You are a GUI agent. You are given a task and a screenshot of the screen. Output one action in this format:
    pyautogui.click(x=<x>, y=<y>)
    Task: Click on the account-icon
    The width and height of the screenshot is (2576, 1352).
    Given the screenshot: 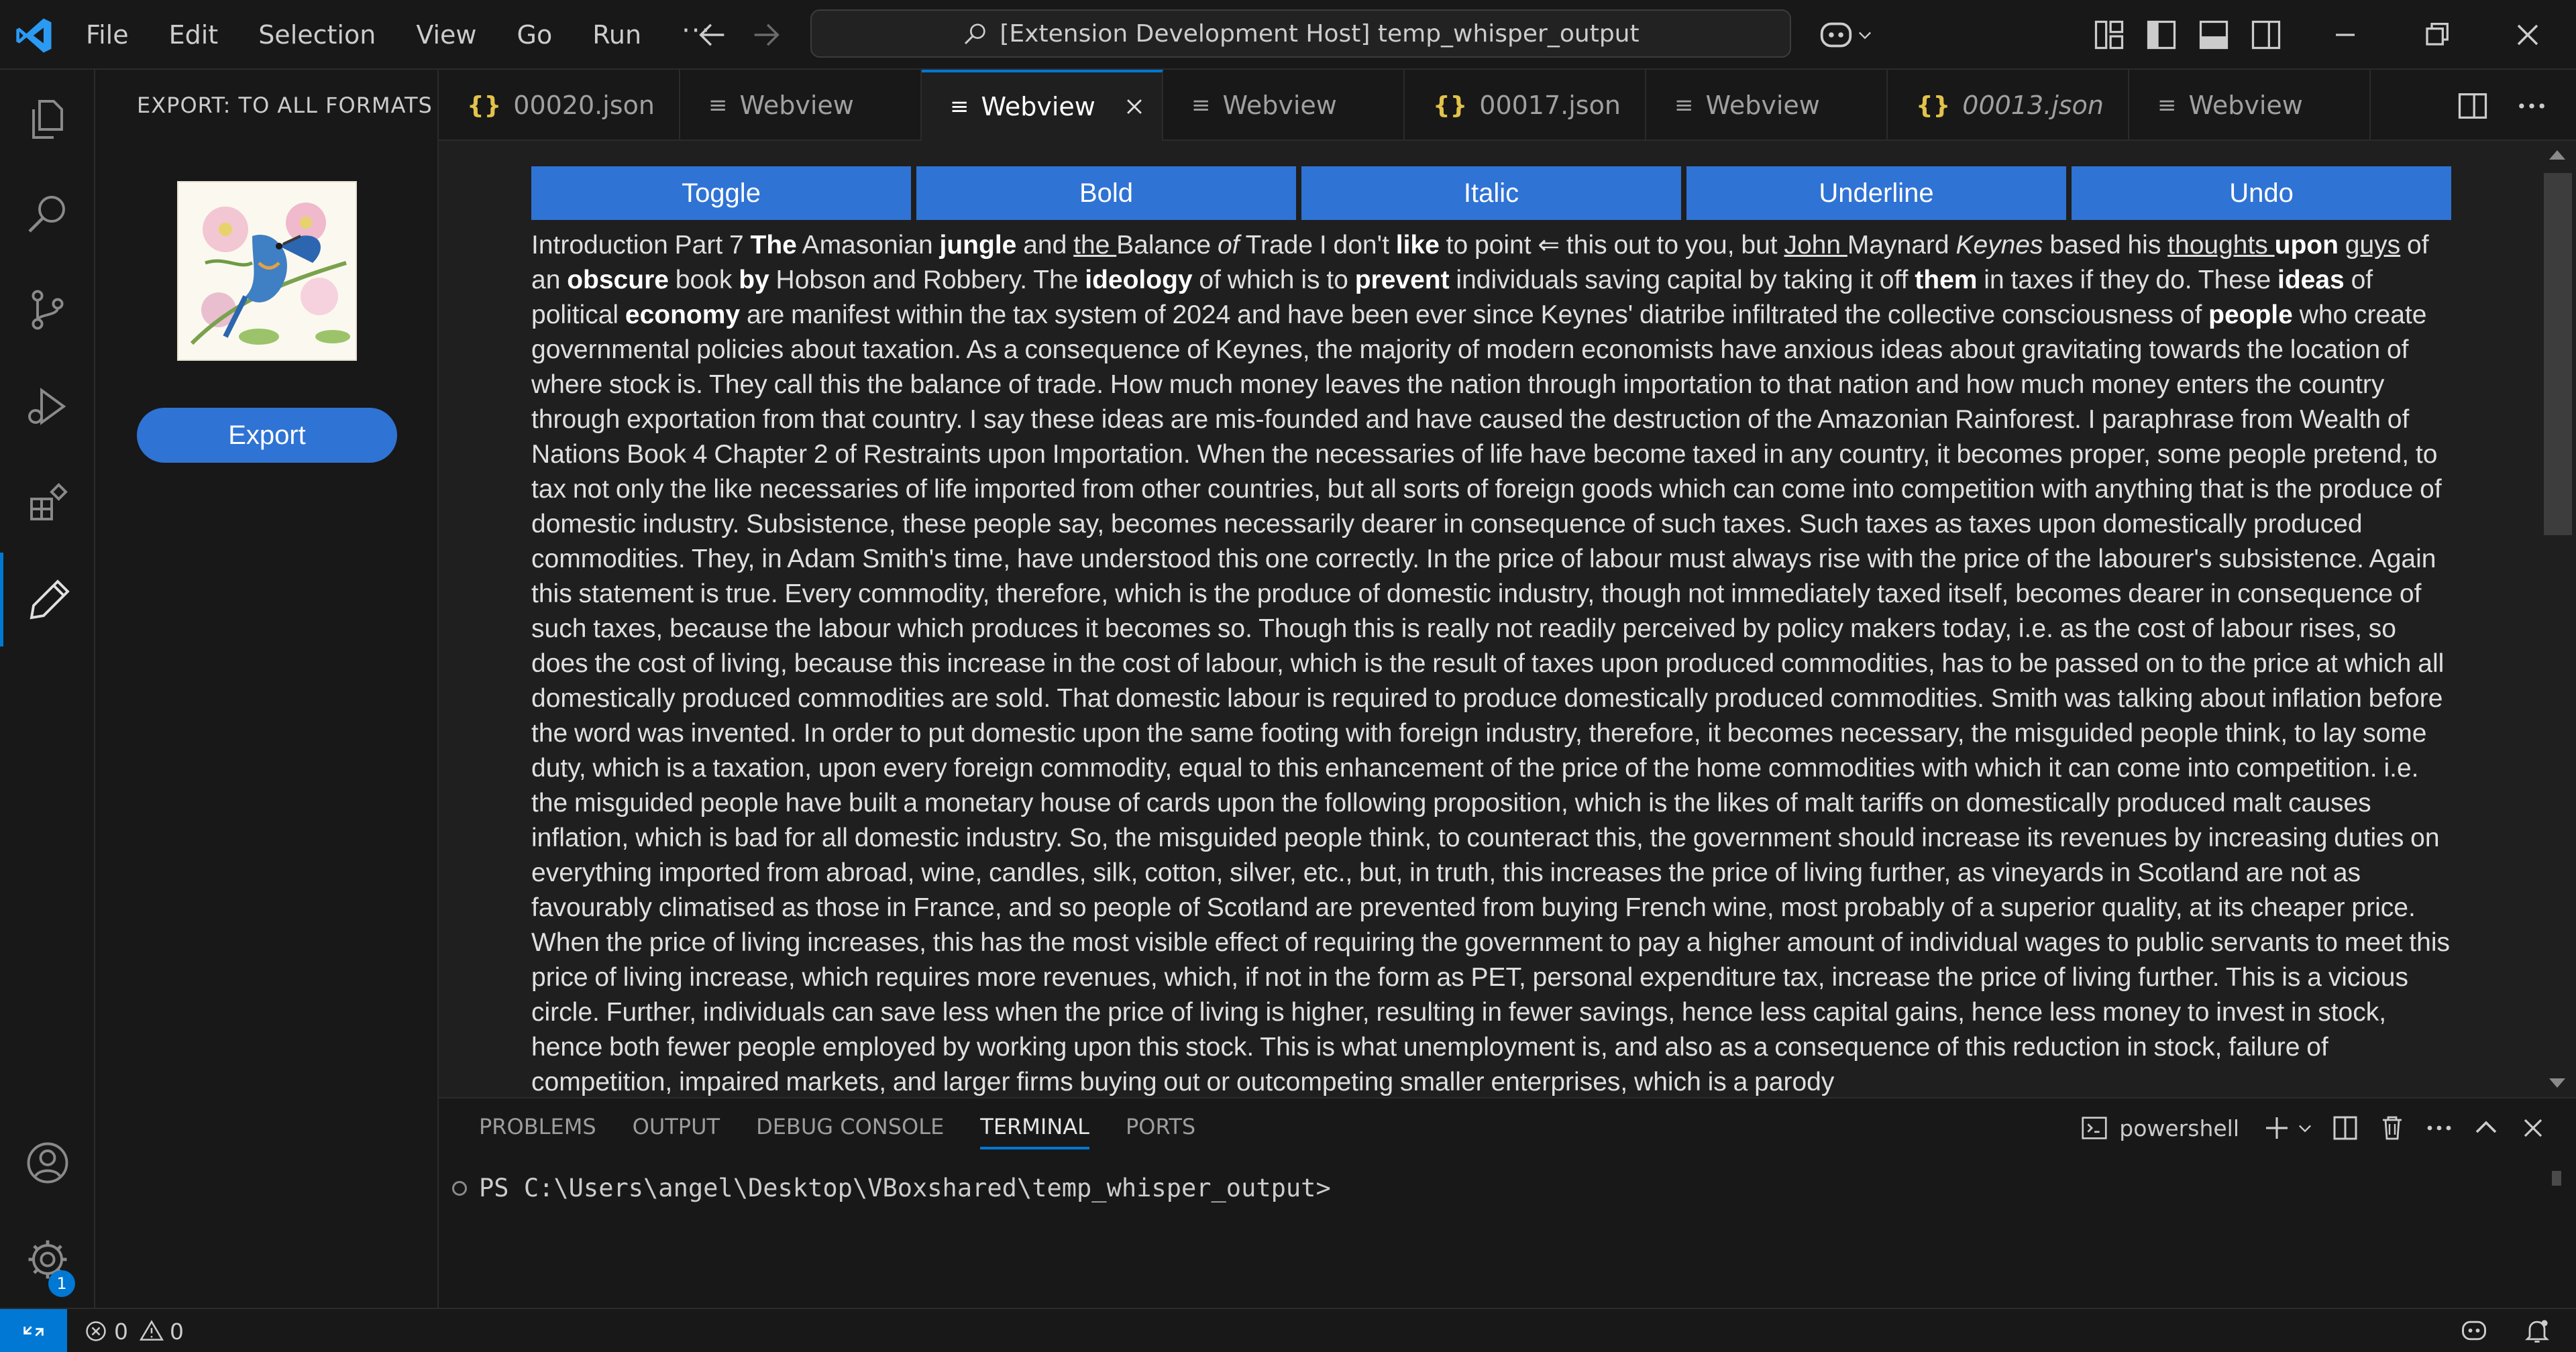 What is the action you would take?
    pyautogui.click(x=47, y=1163)
    